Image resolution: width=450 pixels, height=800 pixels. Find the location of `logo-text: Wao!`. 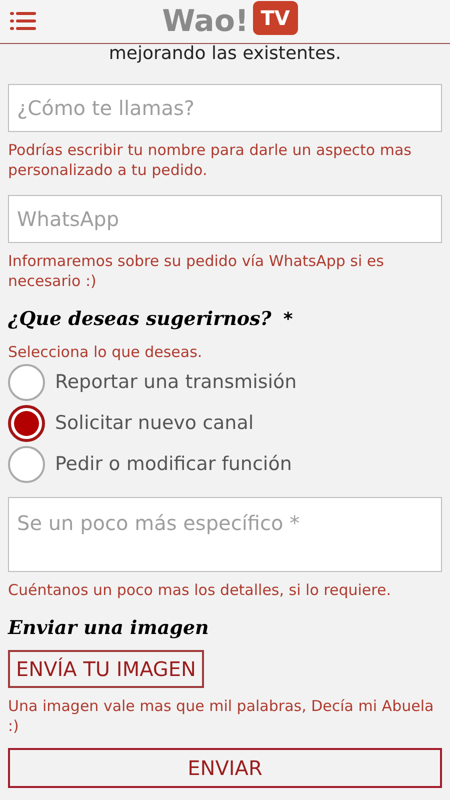

logo-text: Wao! is located at coordinates (205, 21).